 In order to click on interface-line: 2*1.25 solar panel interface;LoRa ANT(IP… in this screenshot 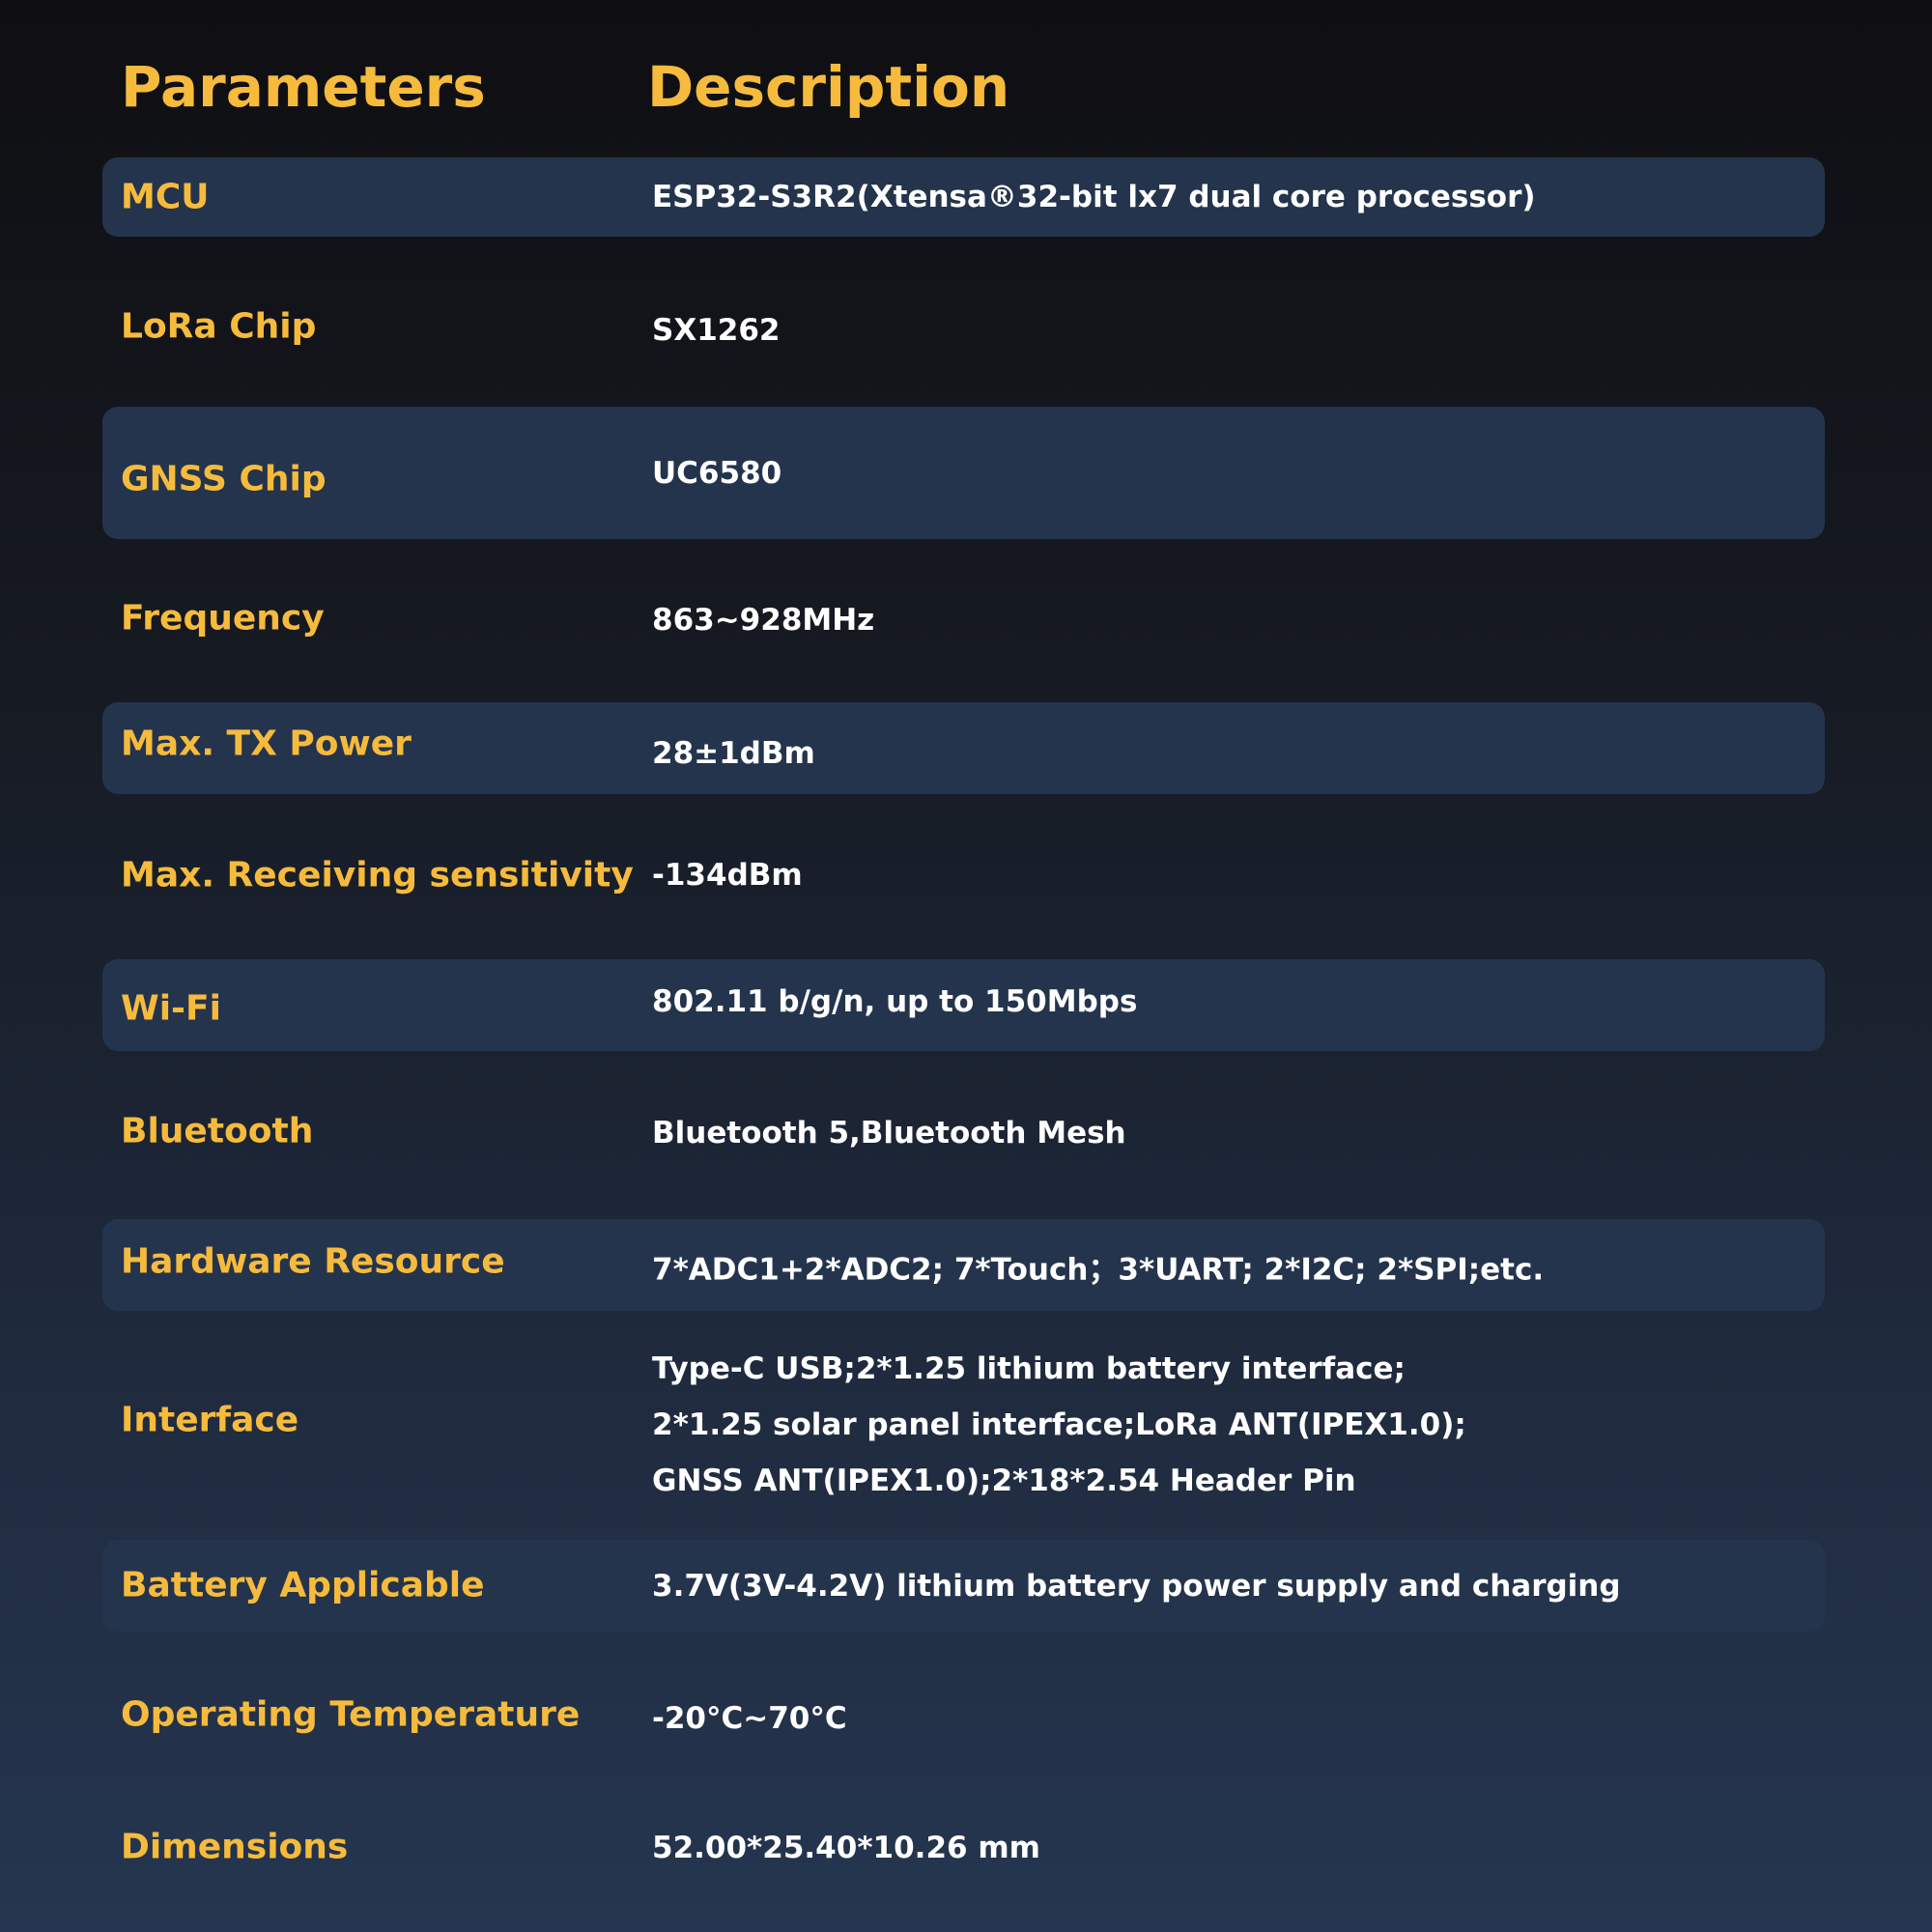, I will do `click(1059, 1424)`.